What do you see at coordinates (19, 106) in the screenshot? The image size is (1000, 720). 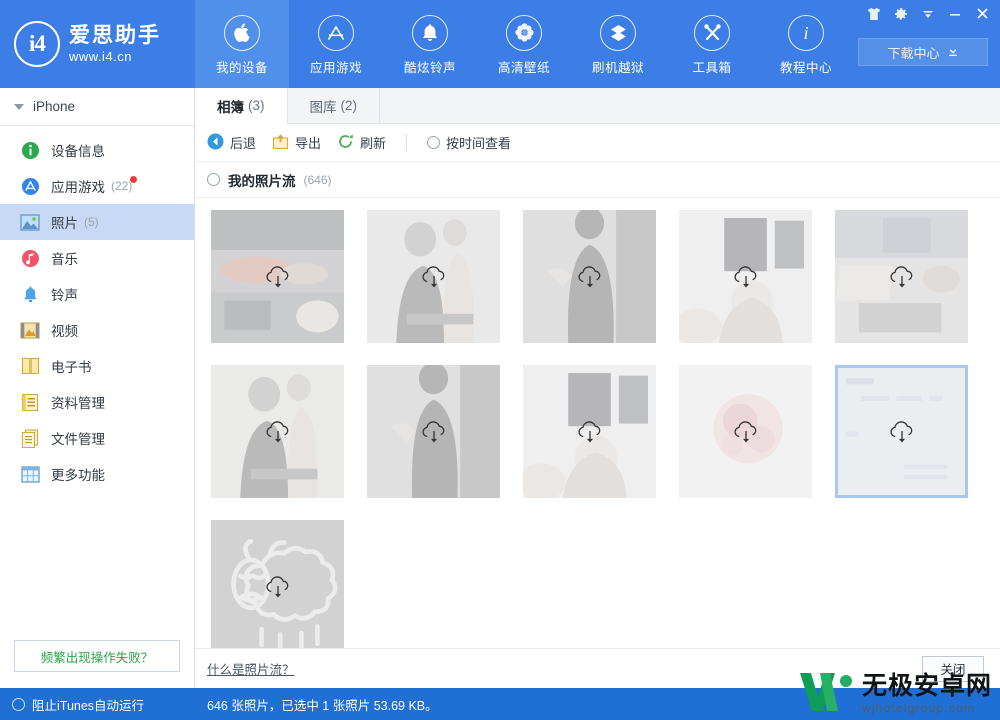 I see `caret-down-icon` at bounding box center [19, 106].